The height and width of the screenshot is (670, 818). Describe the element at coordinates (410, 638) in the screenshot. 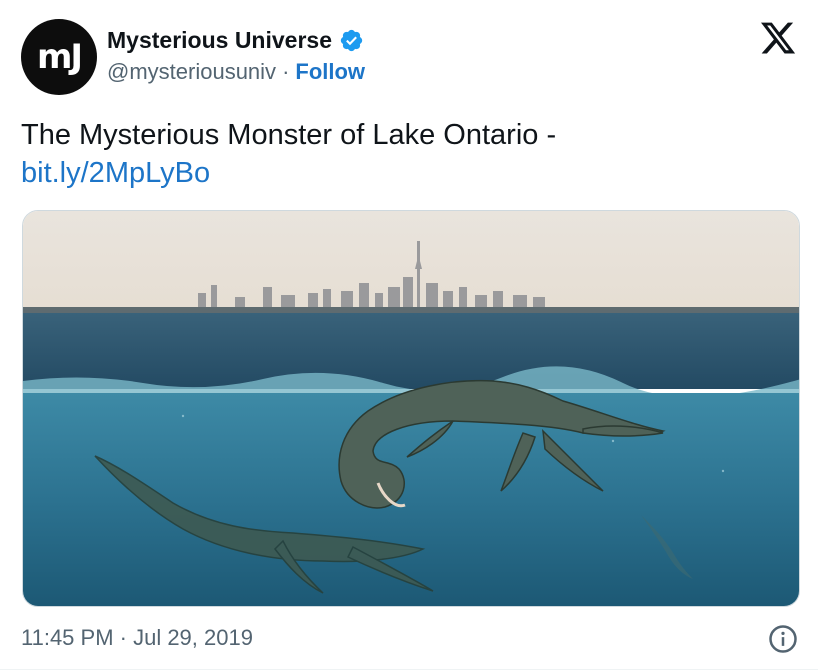

I see `tweet-footer: 11:45 PM · Jul 29, 2019` at that location.